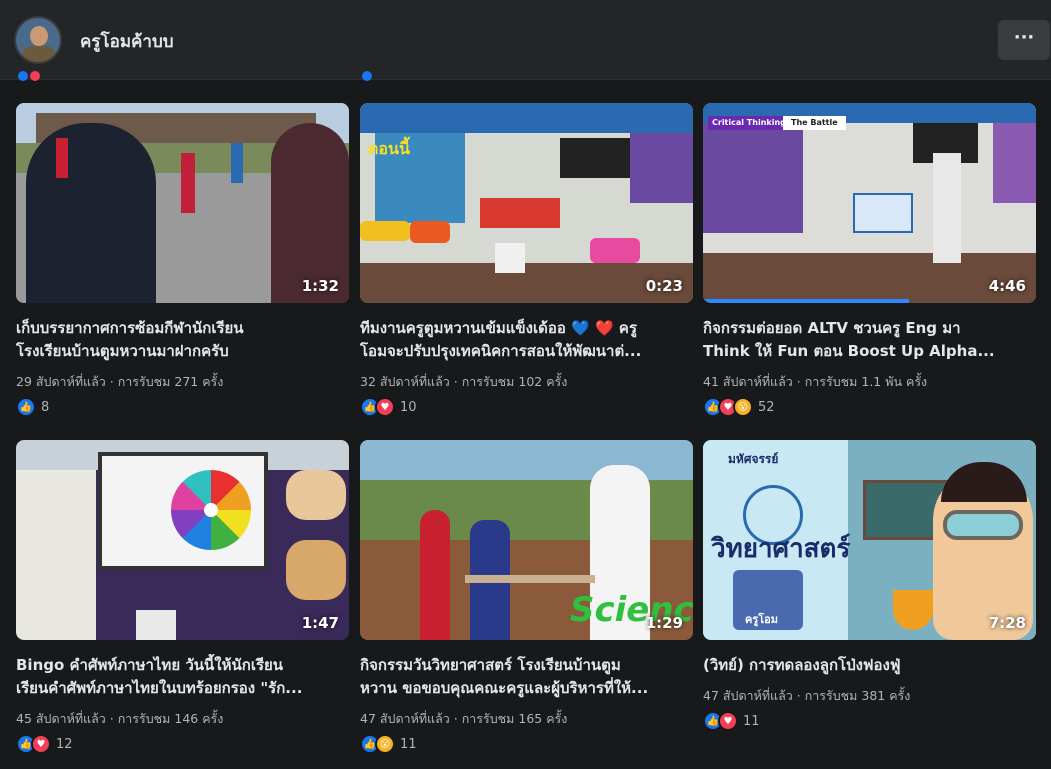  What do you see at coordinates (869, 665) in the screenshot?
I see `video-title: (วิทย์) การทดลองลูกโป่งฟองฟู่` at bounding box center [869, 665].